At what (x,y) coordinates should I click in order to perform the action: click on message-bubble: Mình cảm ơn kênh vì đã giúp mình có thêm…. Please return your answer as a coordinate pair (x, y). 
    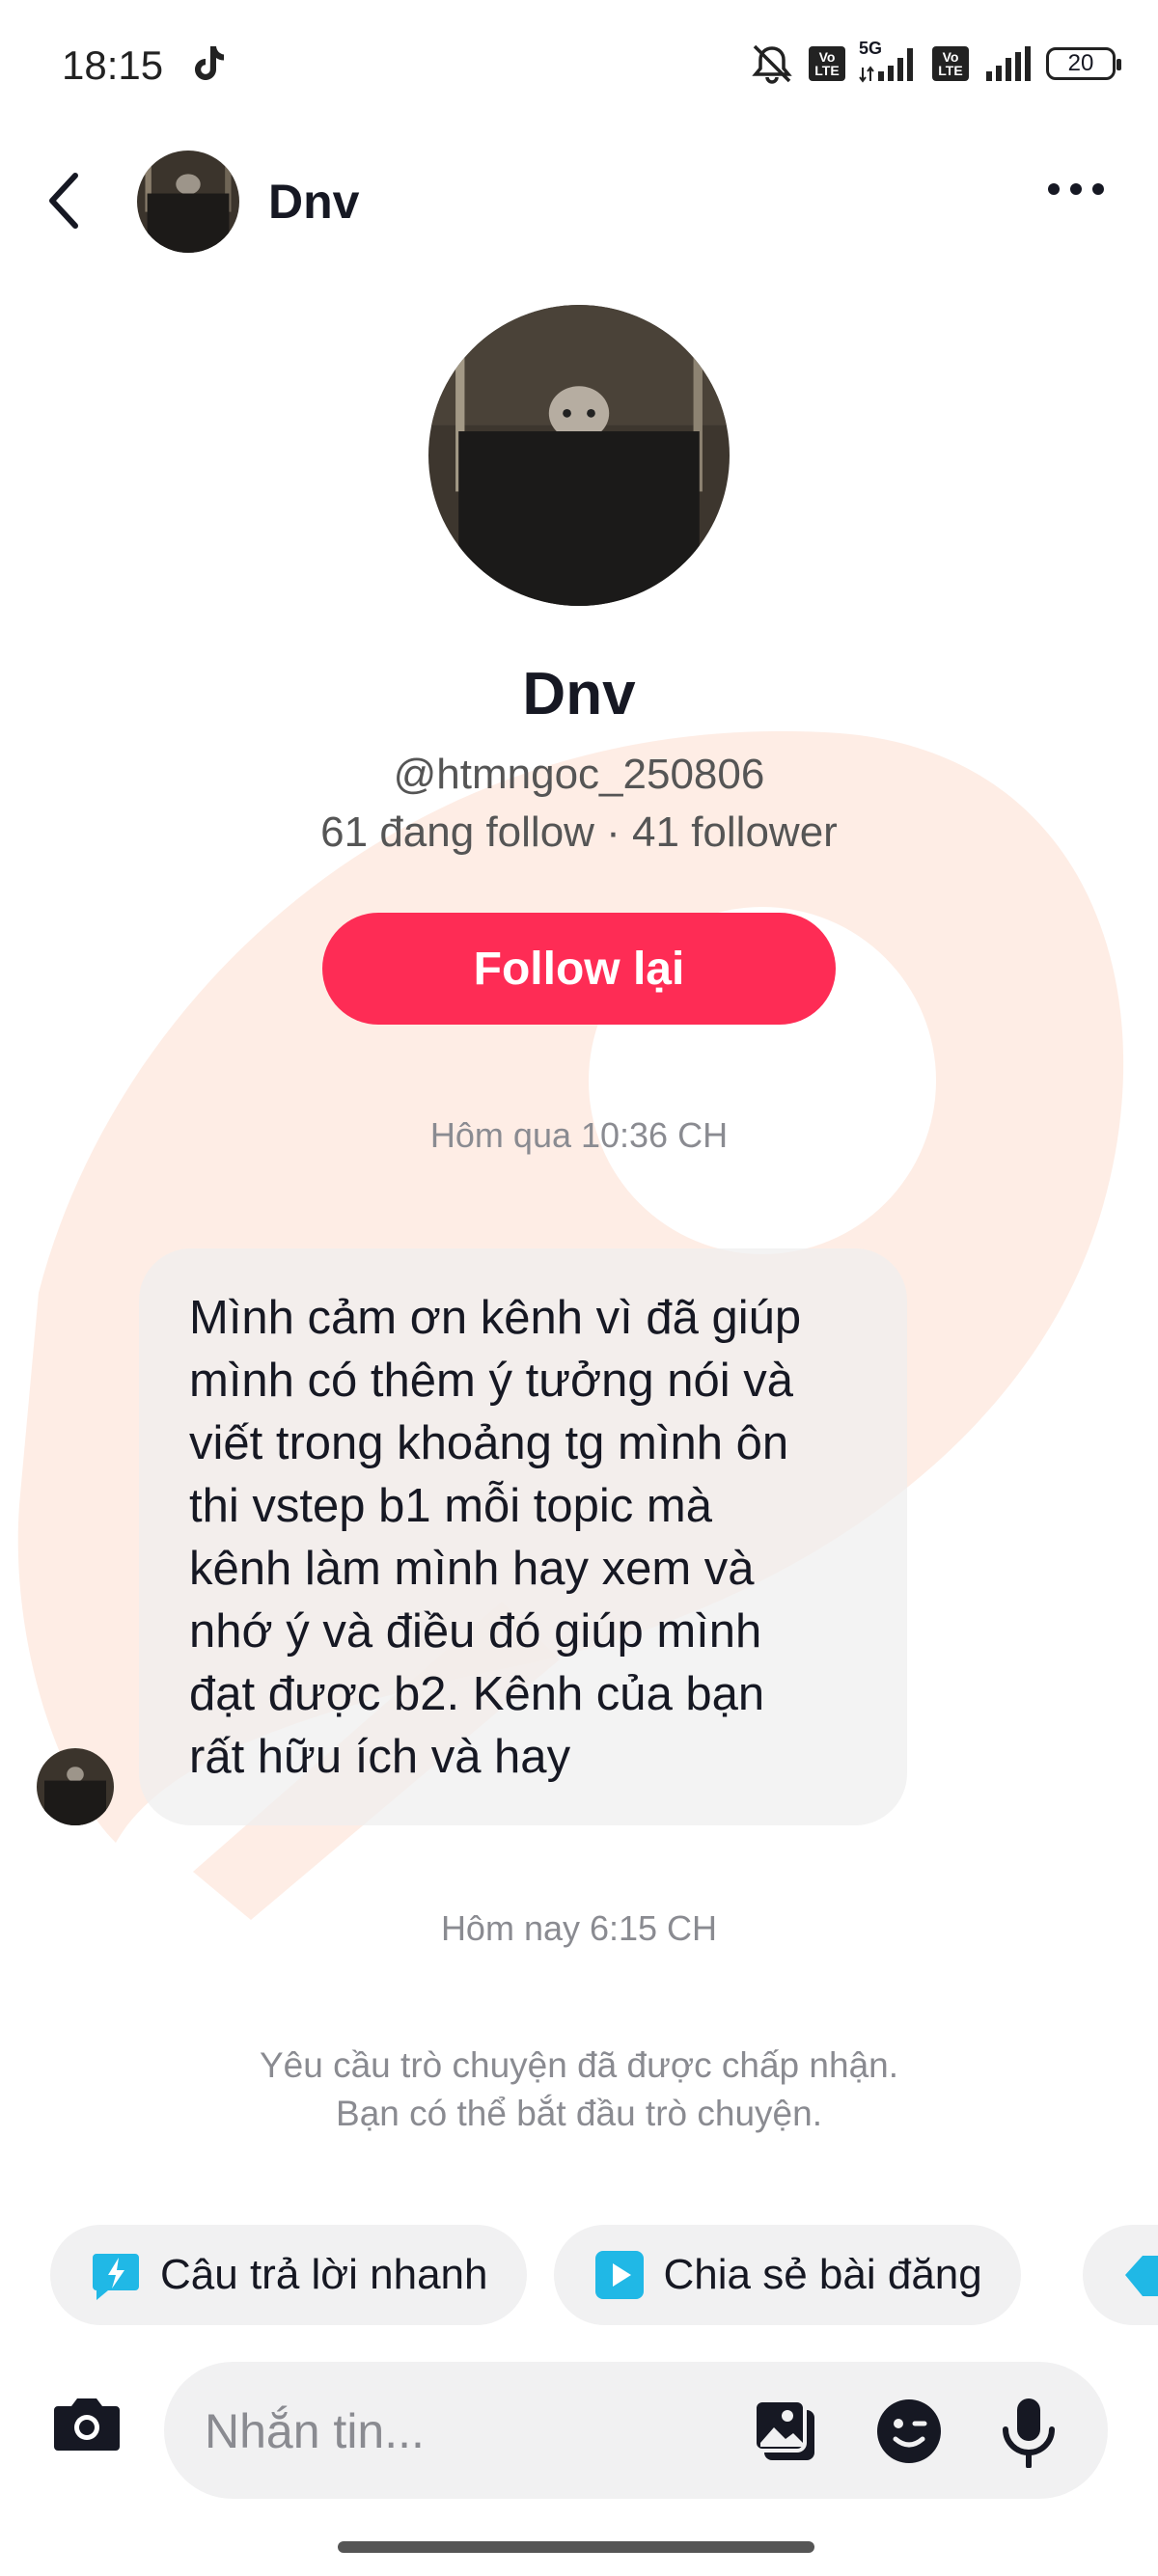
    Looking at the image, I should click on (523, 1536).